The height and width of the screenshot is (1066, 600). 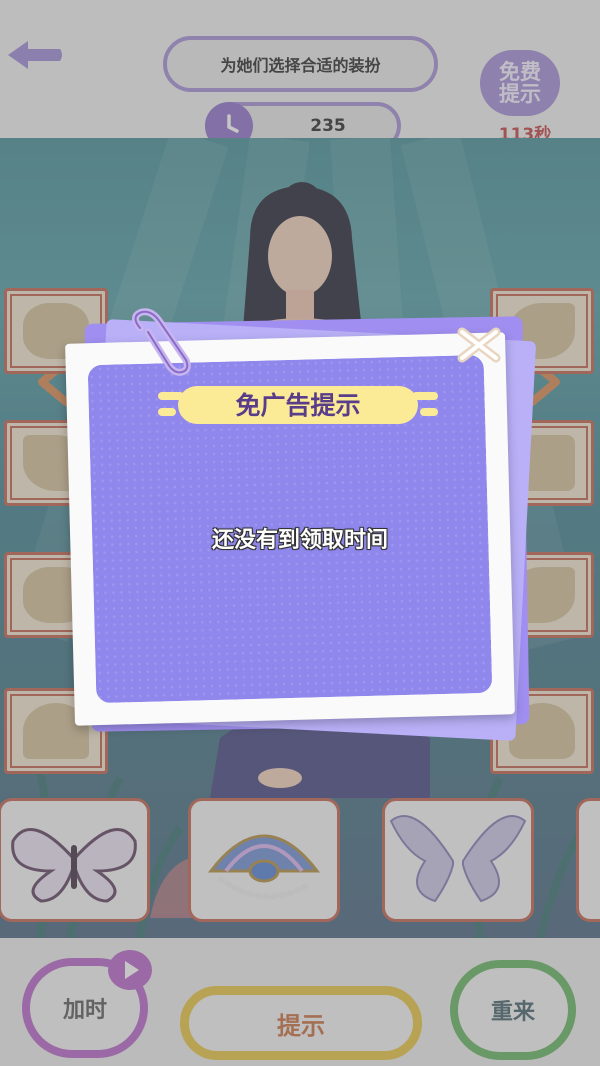 What do you see at coordinates (161, 342) in the screenshot?
I see `paperclip-icon` at bounding box center [161, 342].